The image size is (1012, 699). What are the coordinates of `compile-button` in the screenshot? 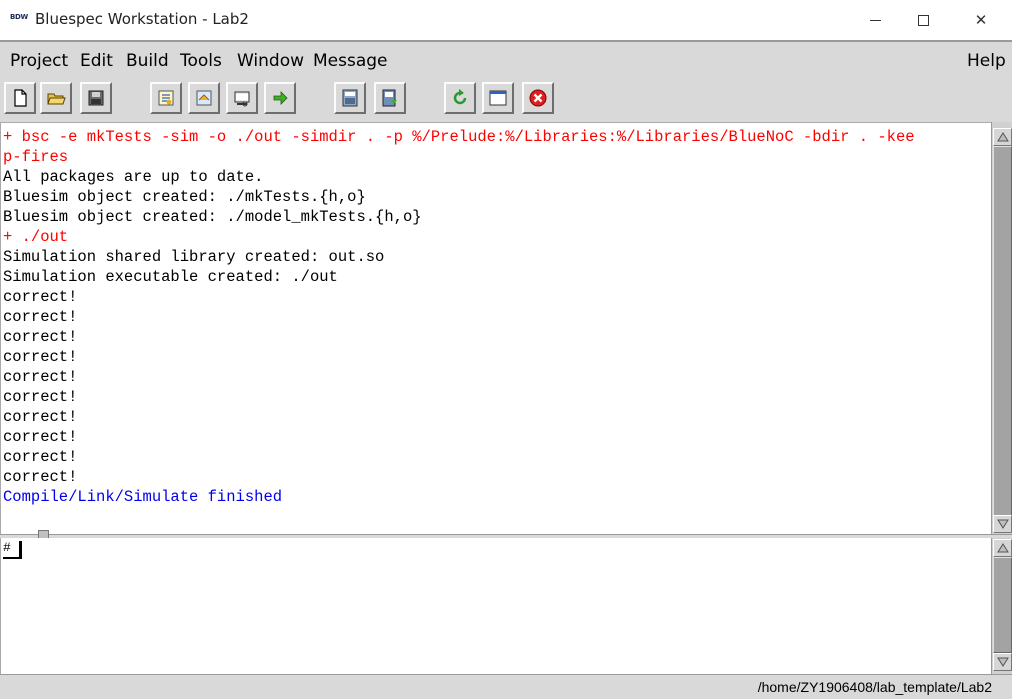 It's located at (166, 98).